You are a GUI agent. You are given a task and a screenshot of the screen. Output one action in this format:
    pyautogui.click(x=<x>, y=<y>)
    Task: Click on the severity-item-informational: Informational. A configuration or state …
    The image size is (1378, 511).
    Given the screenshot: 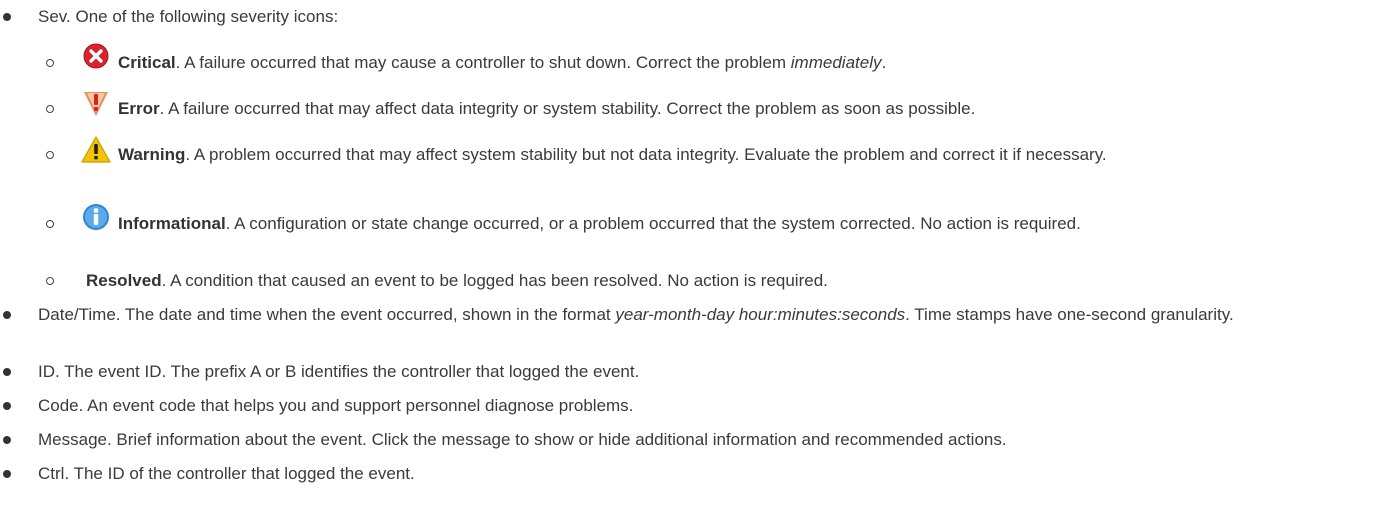 What is the action you would take?
    pyautogui.click(x=705, y=219)
    